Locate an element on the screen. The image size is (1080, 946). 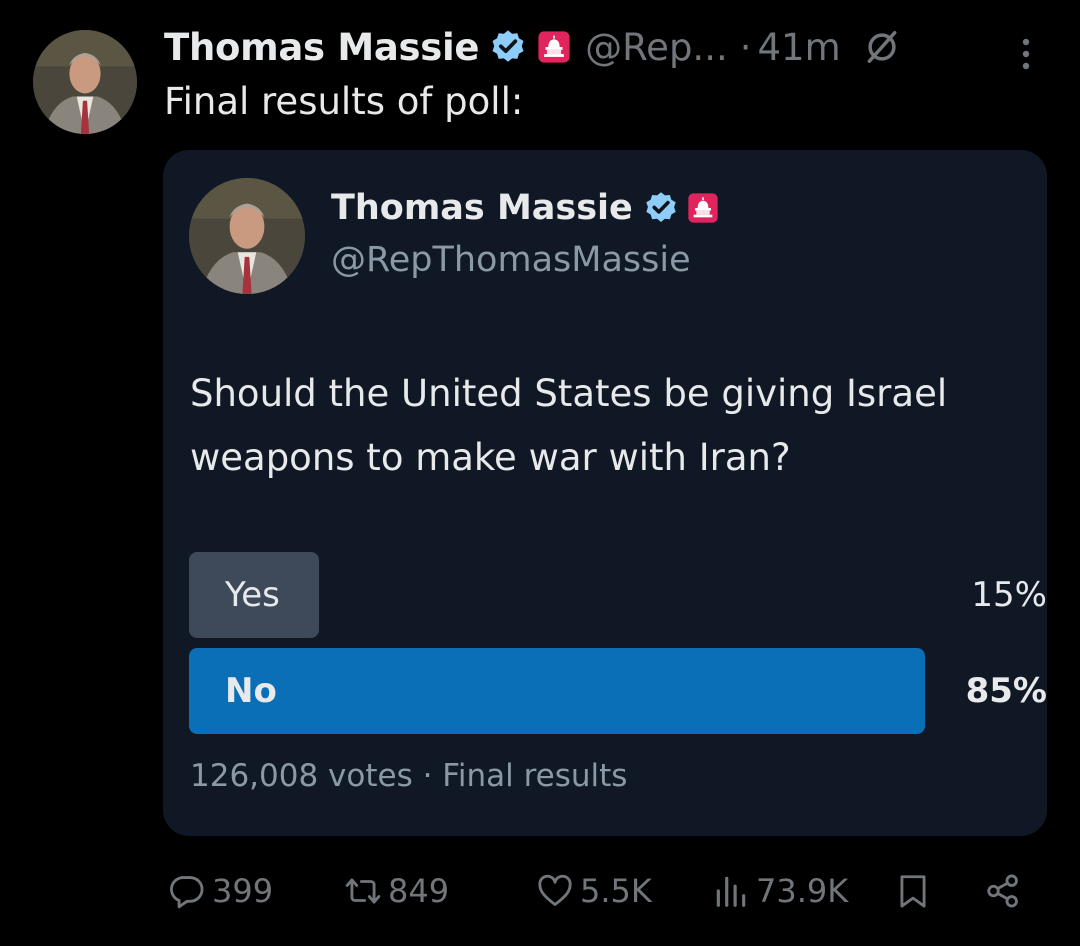
heart-icon is located at coordinates (555, 890).